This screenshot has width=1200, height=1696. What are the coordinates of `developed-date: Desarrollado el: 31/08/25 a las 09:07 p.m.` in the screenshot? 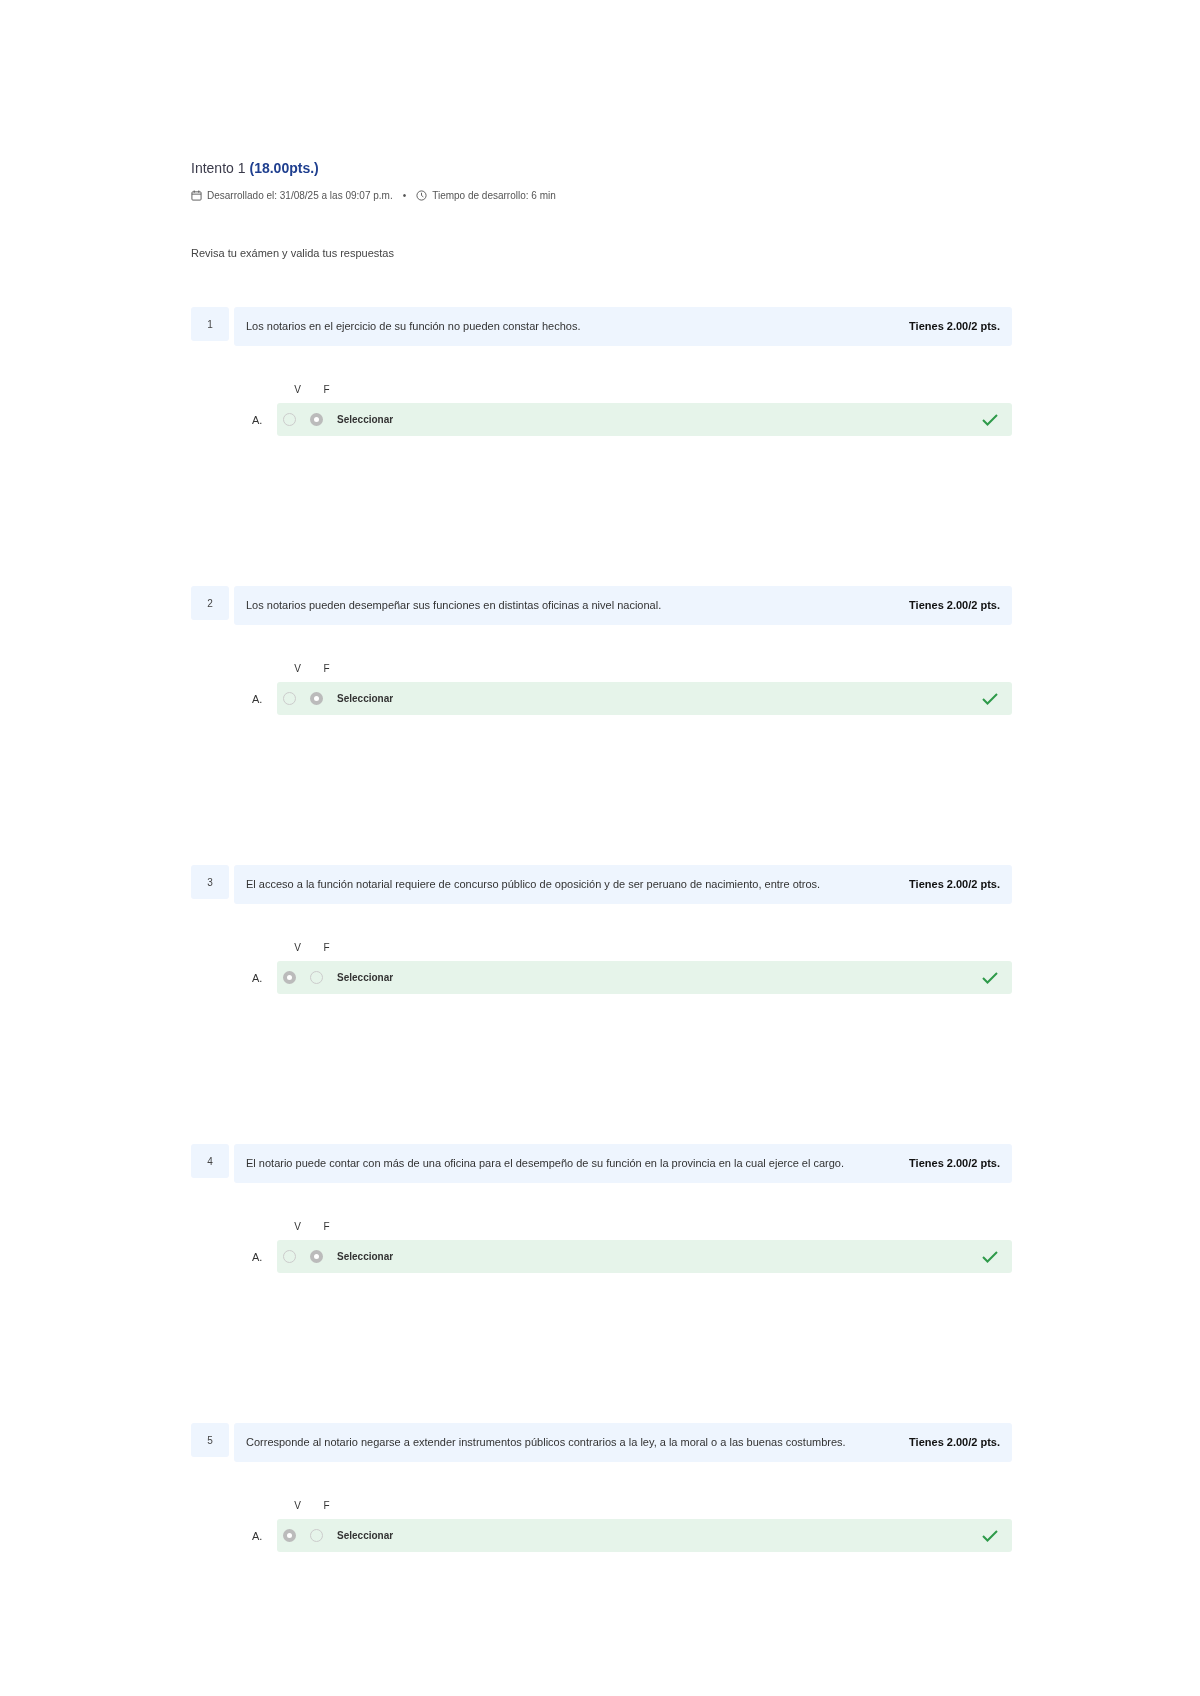 It's located at (300, 195).